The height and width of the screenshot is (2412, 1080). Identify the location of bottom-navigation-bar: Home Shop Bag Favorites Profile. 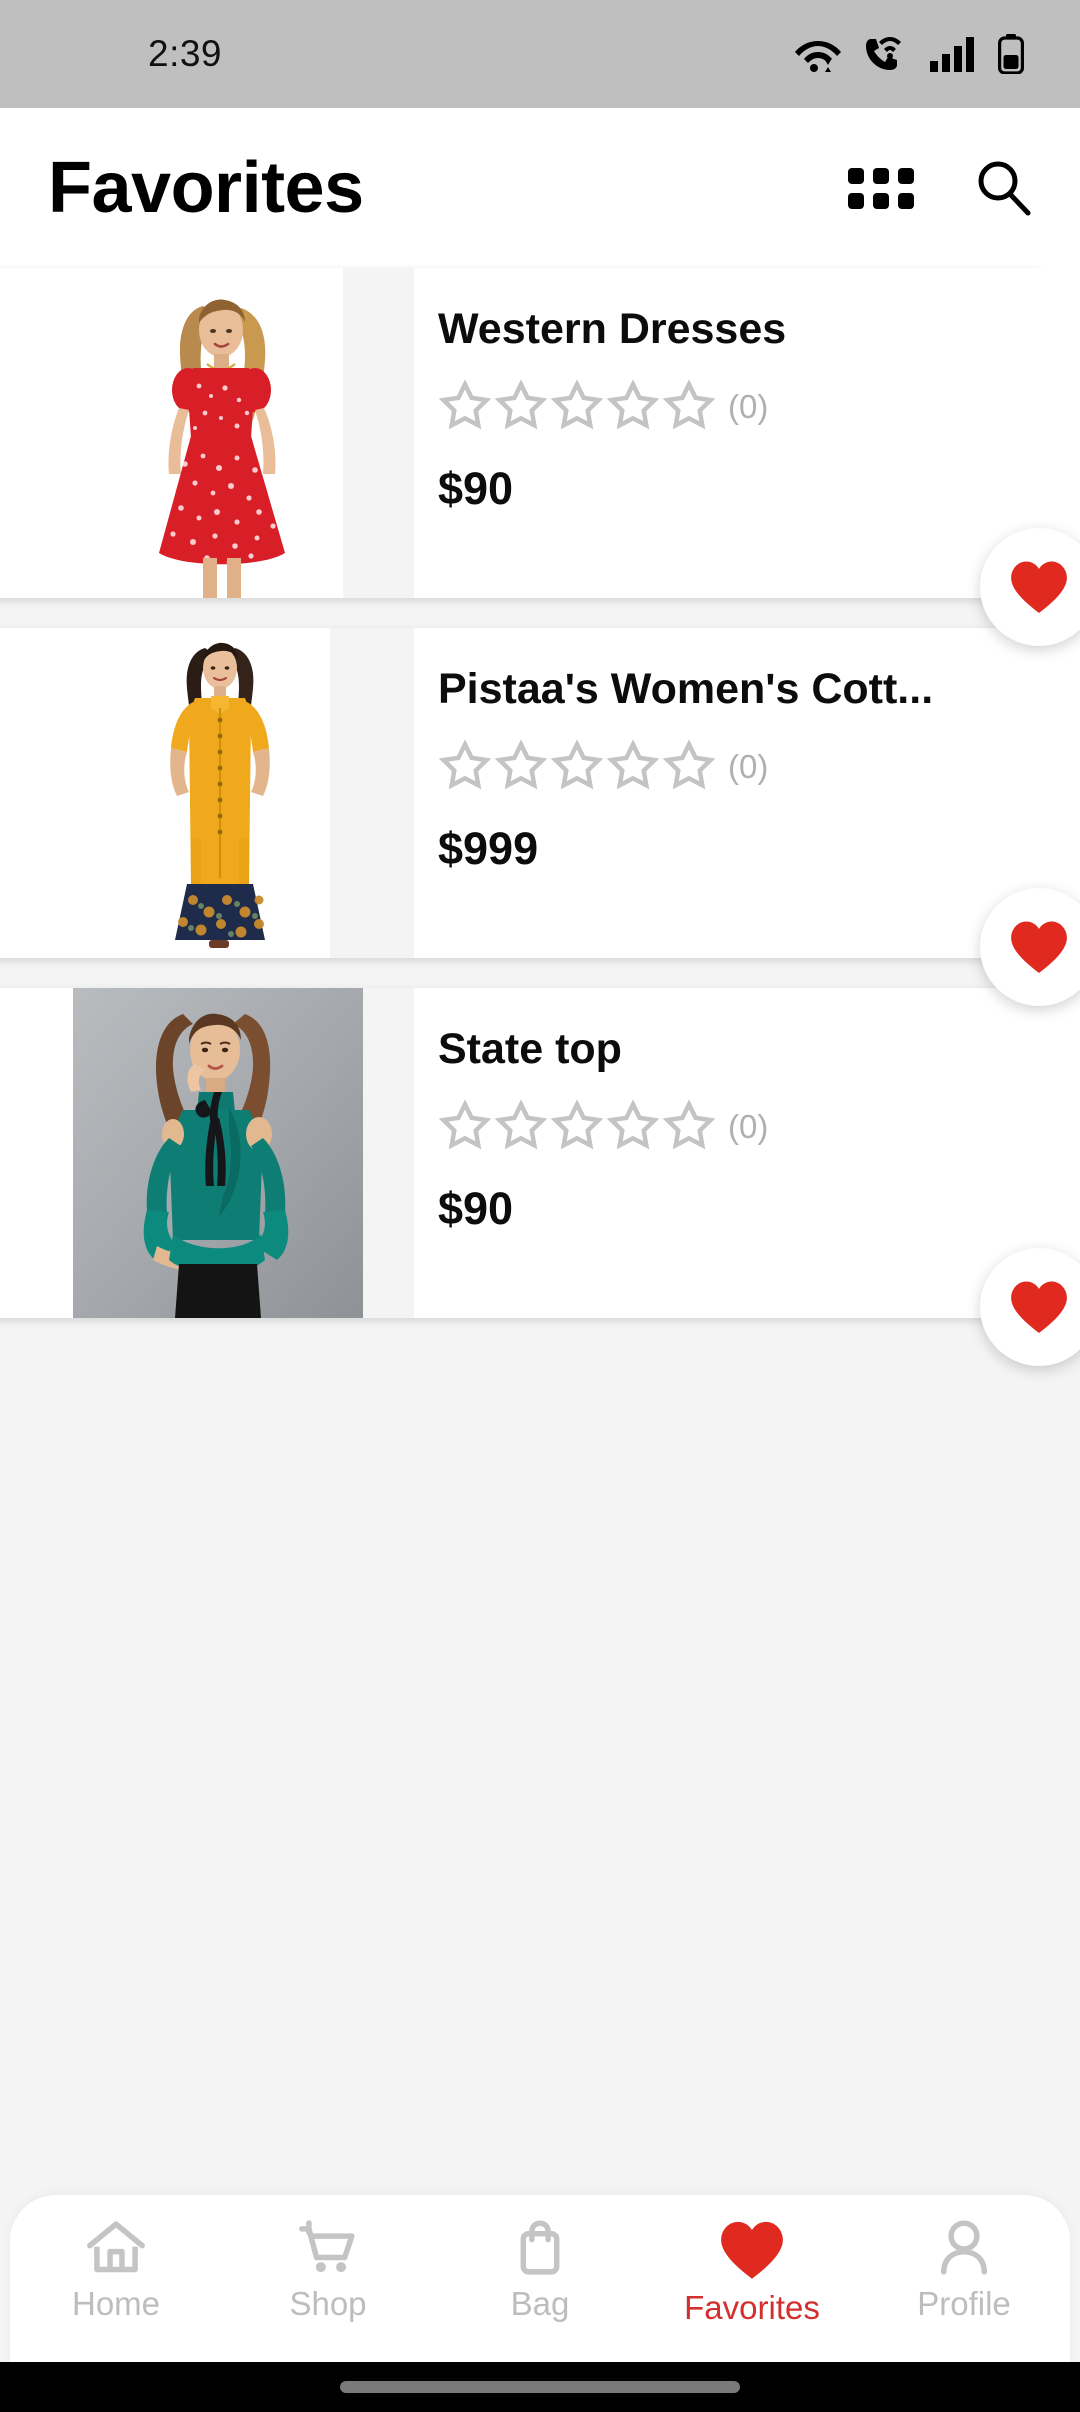
(540, 2278).